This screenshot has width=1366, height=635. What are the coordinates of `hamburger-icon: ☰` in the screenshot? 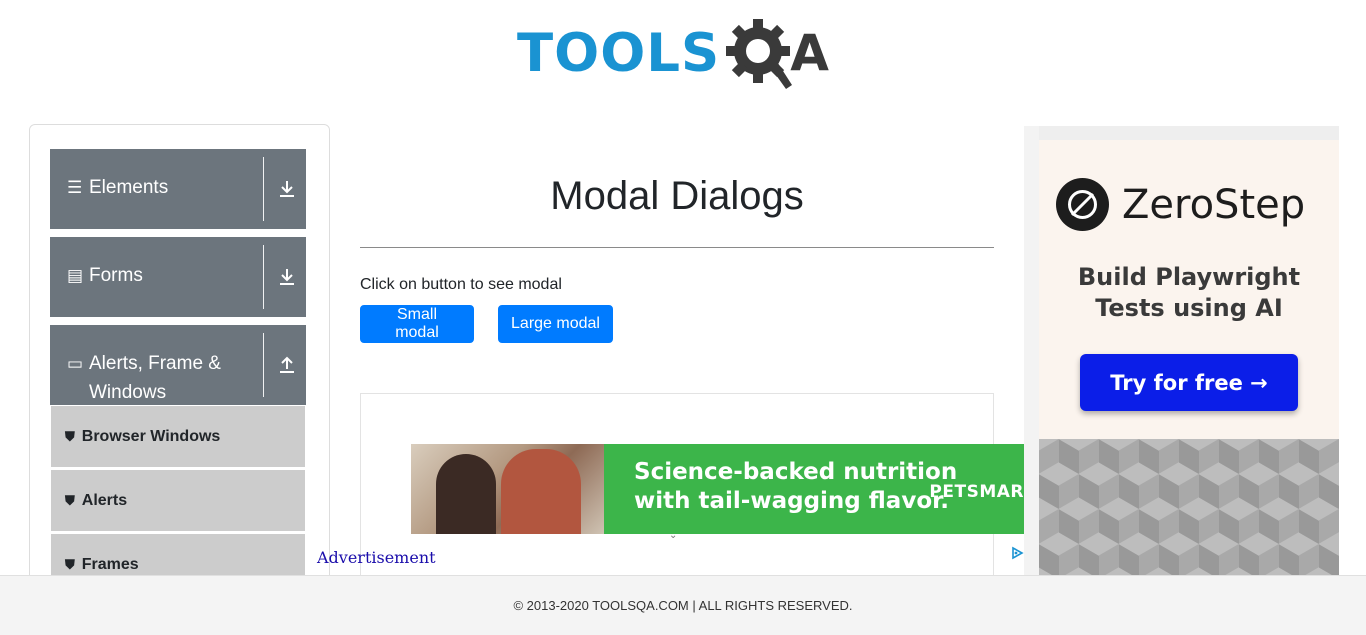 It's located at (75, 187).